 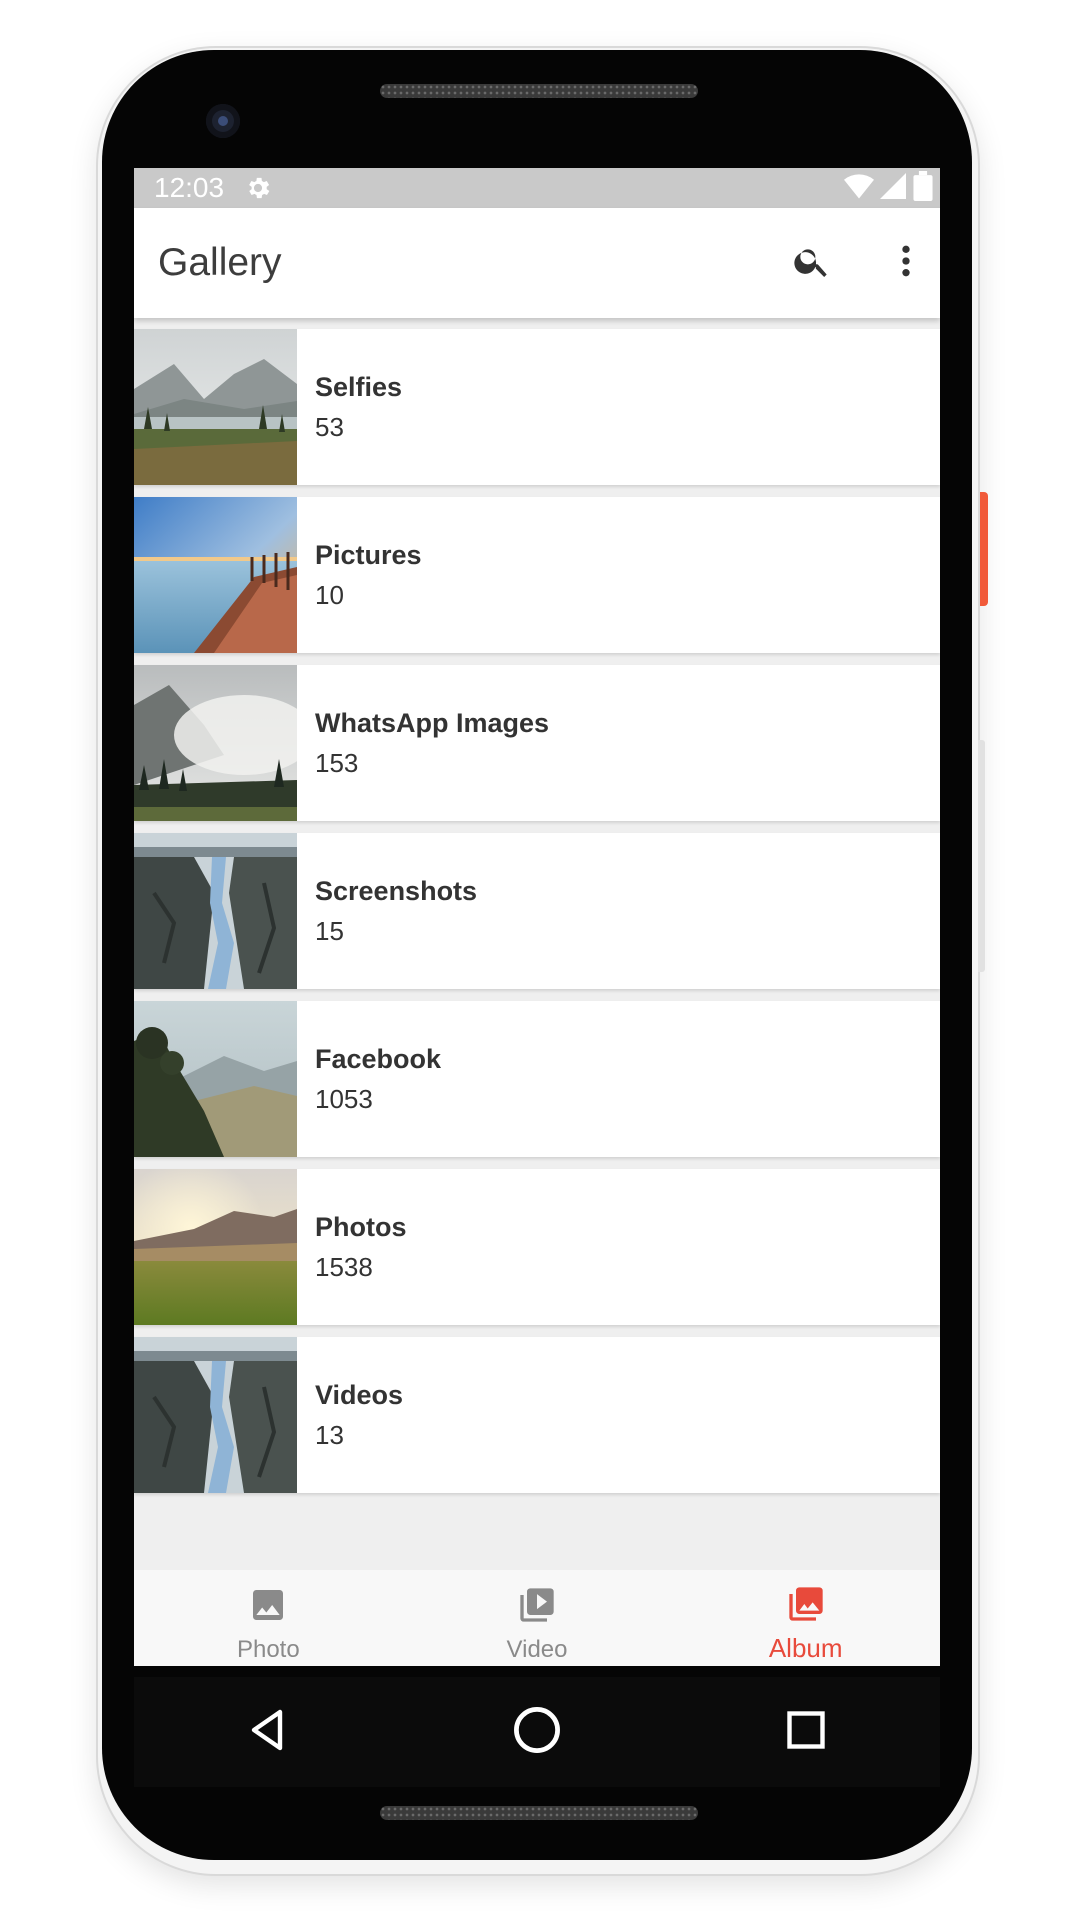 I want to click on album-item-selfies: Selfies 53, so click(x=537, y=407).